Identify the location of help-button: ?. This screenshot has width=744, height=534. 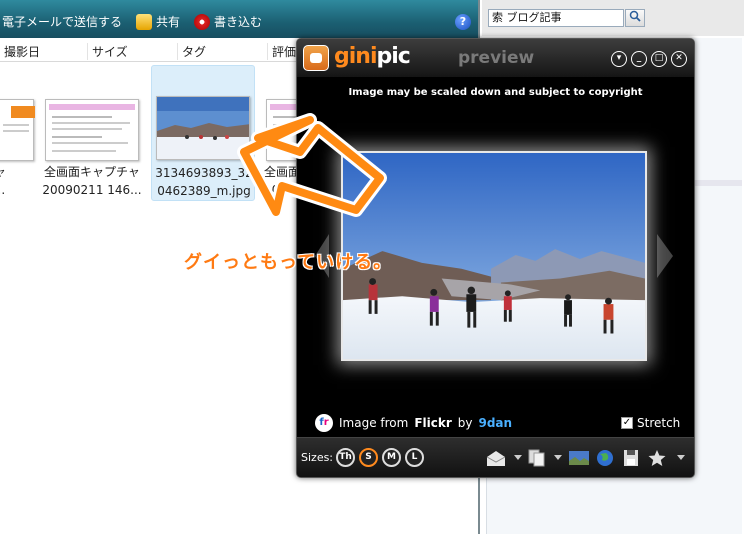
(463, 22).